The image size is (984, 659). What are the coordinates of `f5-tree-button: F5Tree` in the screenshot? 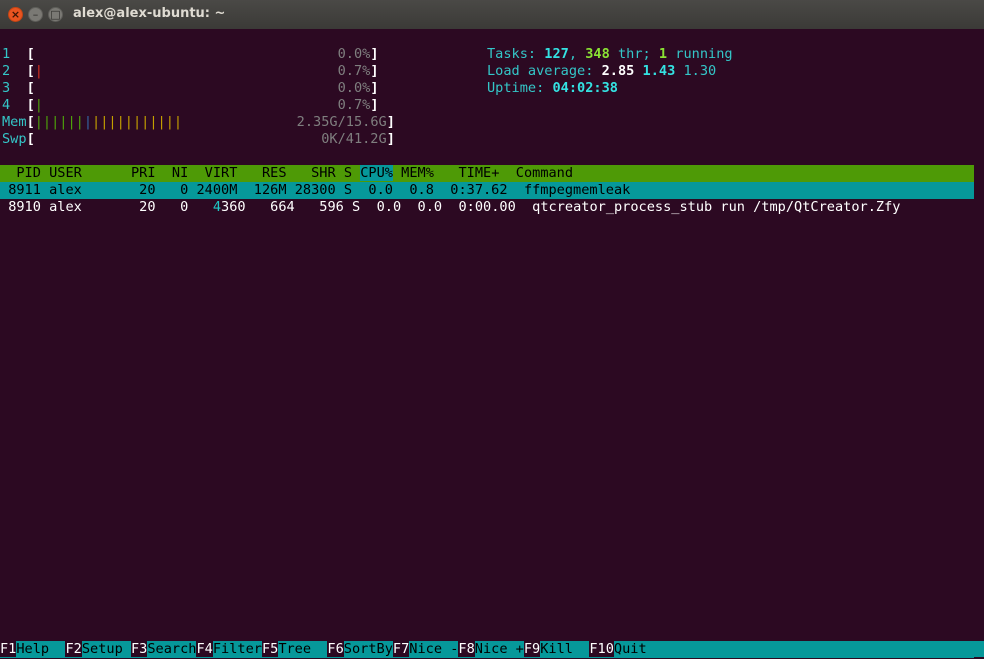 It's located at (294, 649).